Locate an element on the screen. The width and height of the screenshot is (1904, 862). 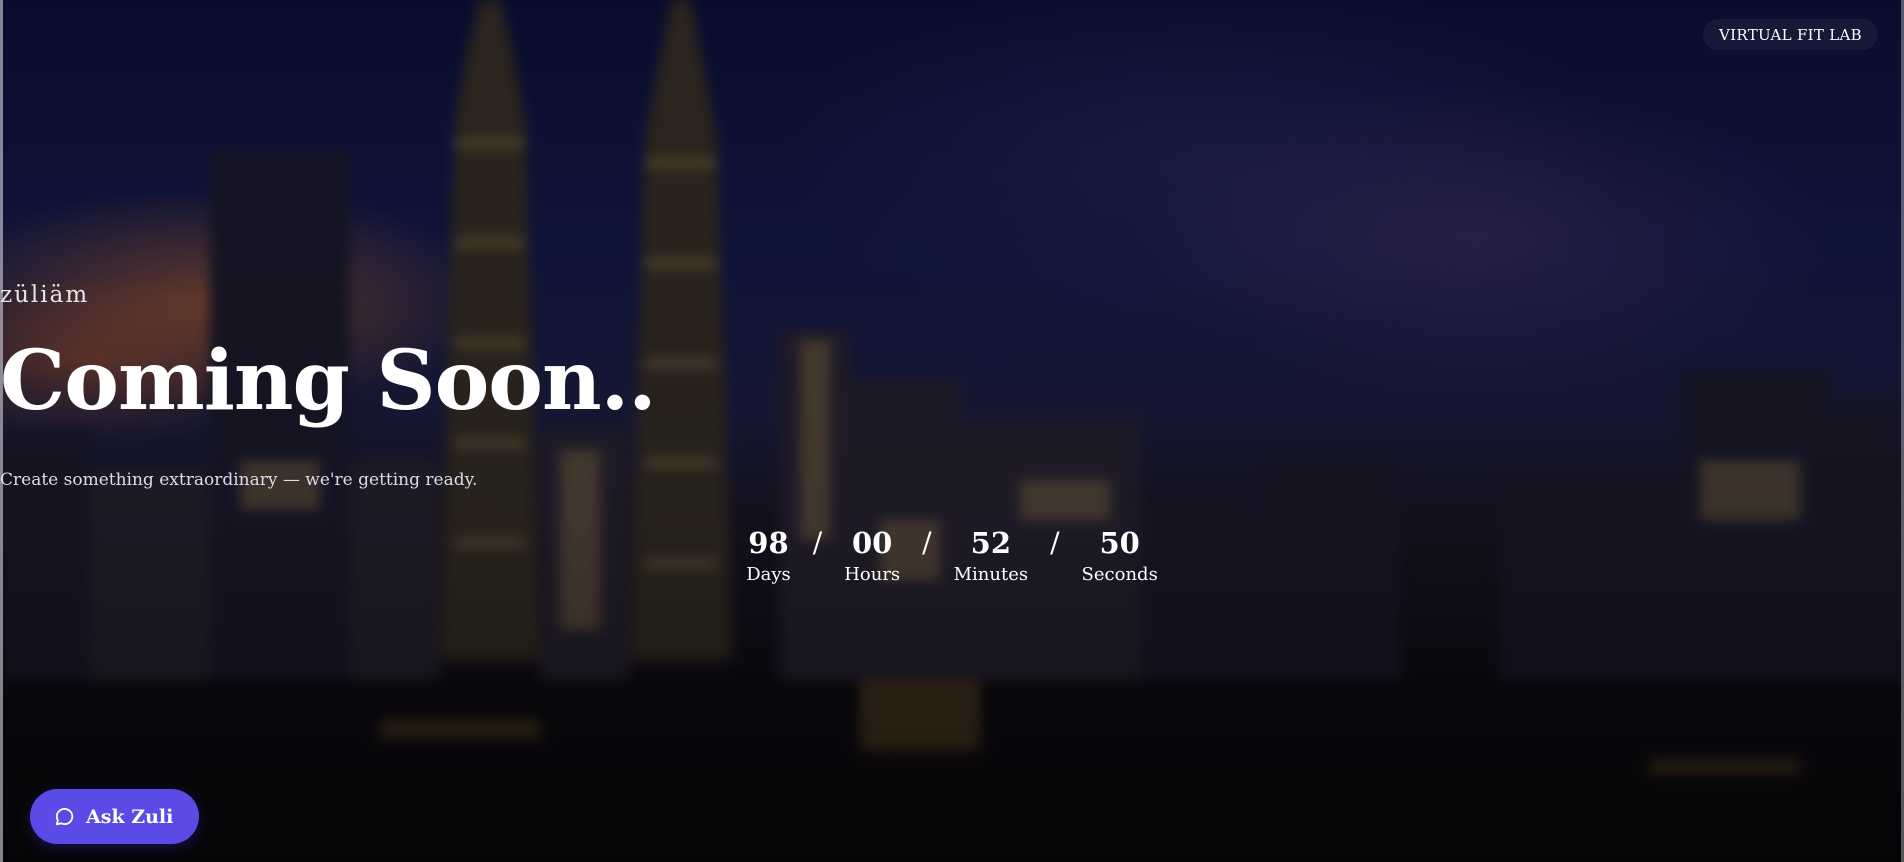
countdown-minutes: 52 Minutes is located at coordinates (991, 556).